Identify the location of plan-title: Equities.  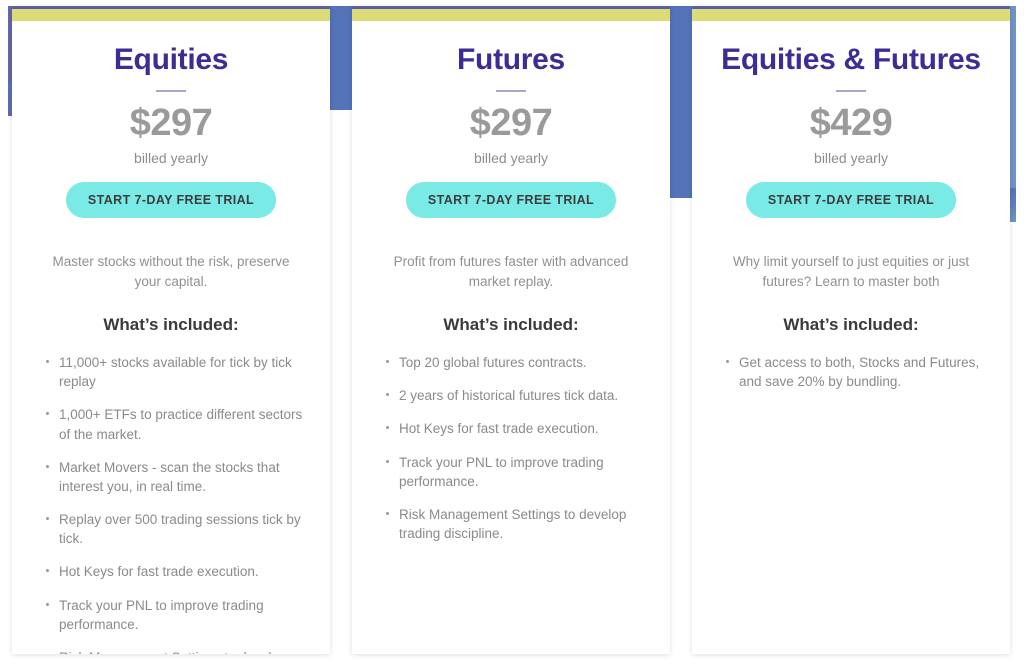
(171, 59).